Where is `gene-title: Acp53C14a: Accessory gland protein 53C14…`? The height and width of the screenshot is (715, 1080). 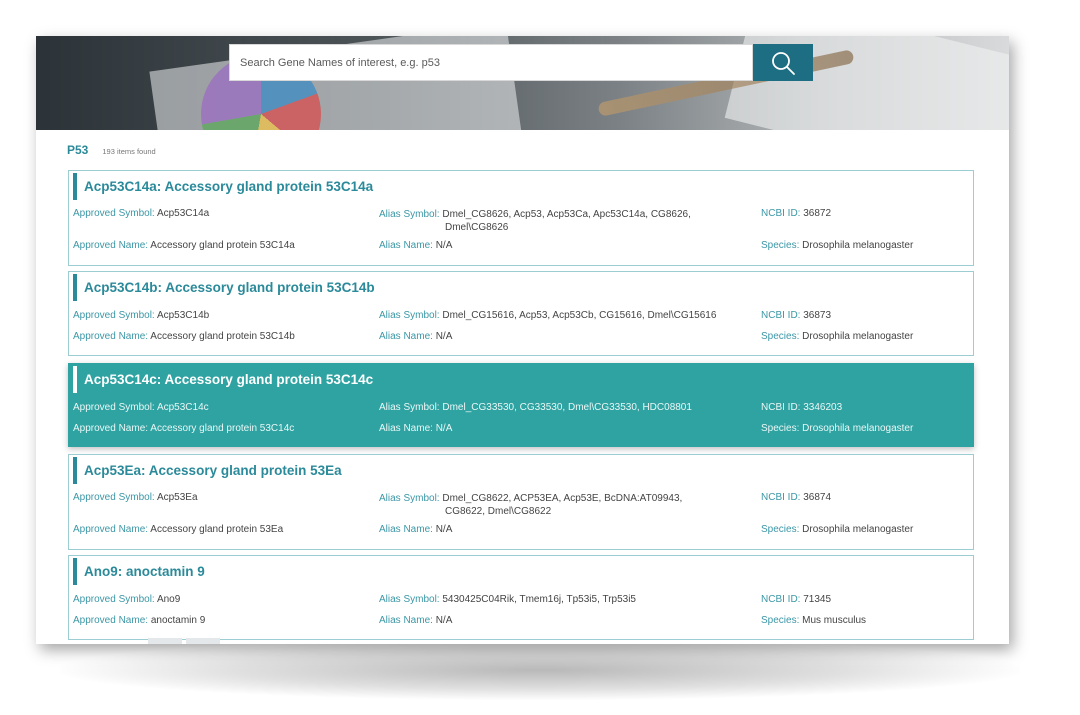
gene-title: Acp53C14a: Accessory gland protein 53C14… is located at coordinates (228, 186).